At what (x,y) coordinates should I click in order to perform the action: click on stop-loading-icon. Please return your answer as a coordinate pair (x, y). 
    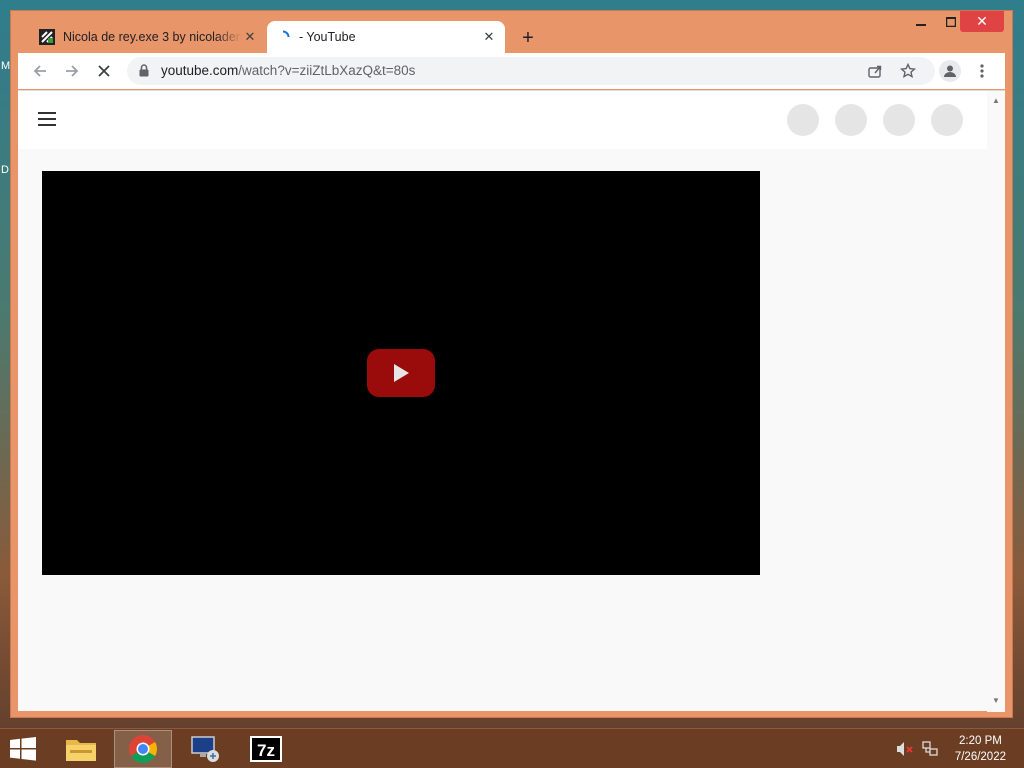
    Looking at the image, I should click on (104, 71).